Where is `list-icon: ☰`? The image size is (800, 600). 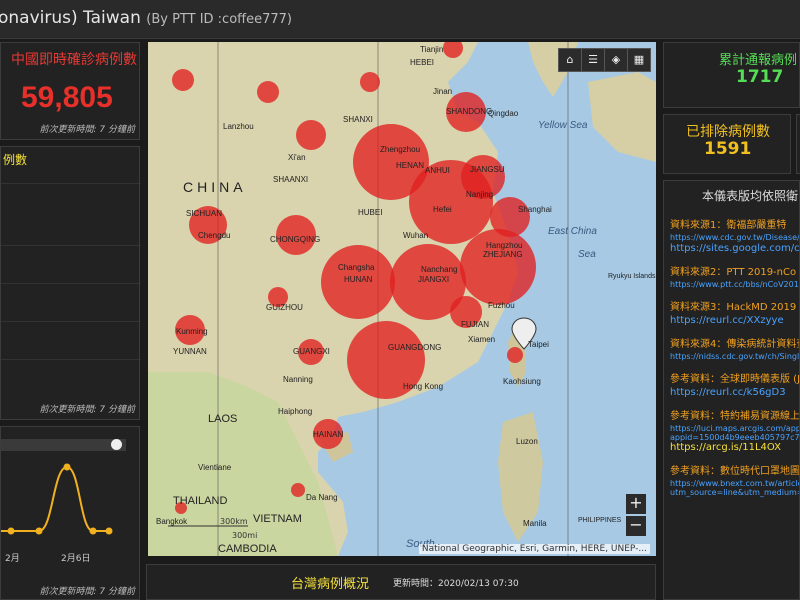
list-icon: ☰ is located at coordinates (593, 60).